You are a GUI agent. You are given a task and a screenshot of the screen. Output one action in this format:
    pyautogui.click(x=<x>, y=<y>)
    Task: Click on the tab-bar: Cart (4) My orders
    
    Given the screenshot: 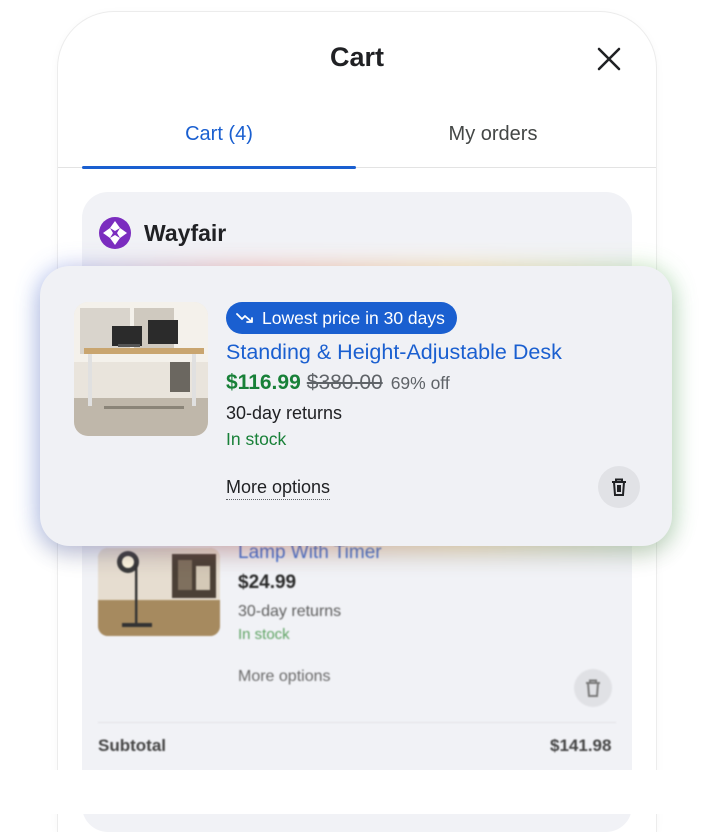 What is the action you would take?
    pyautogui.click(x=357, y=141)
    